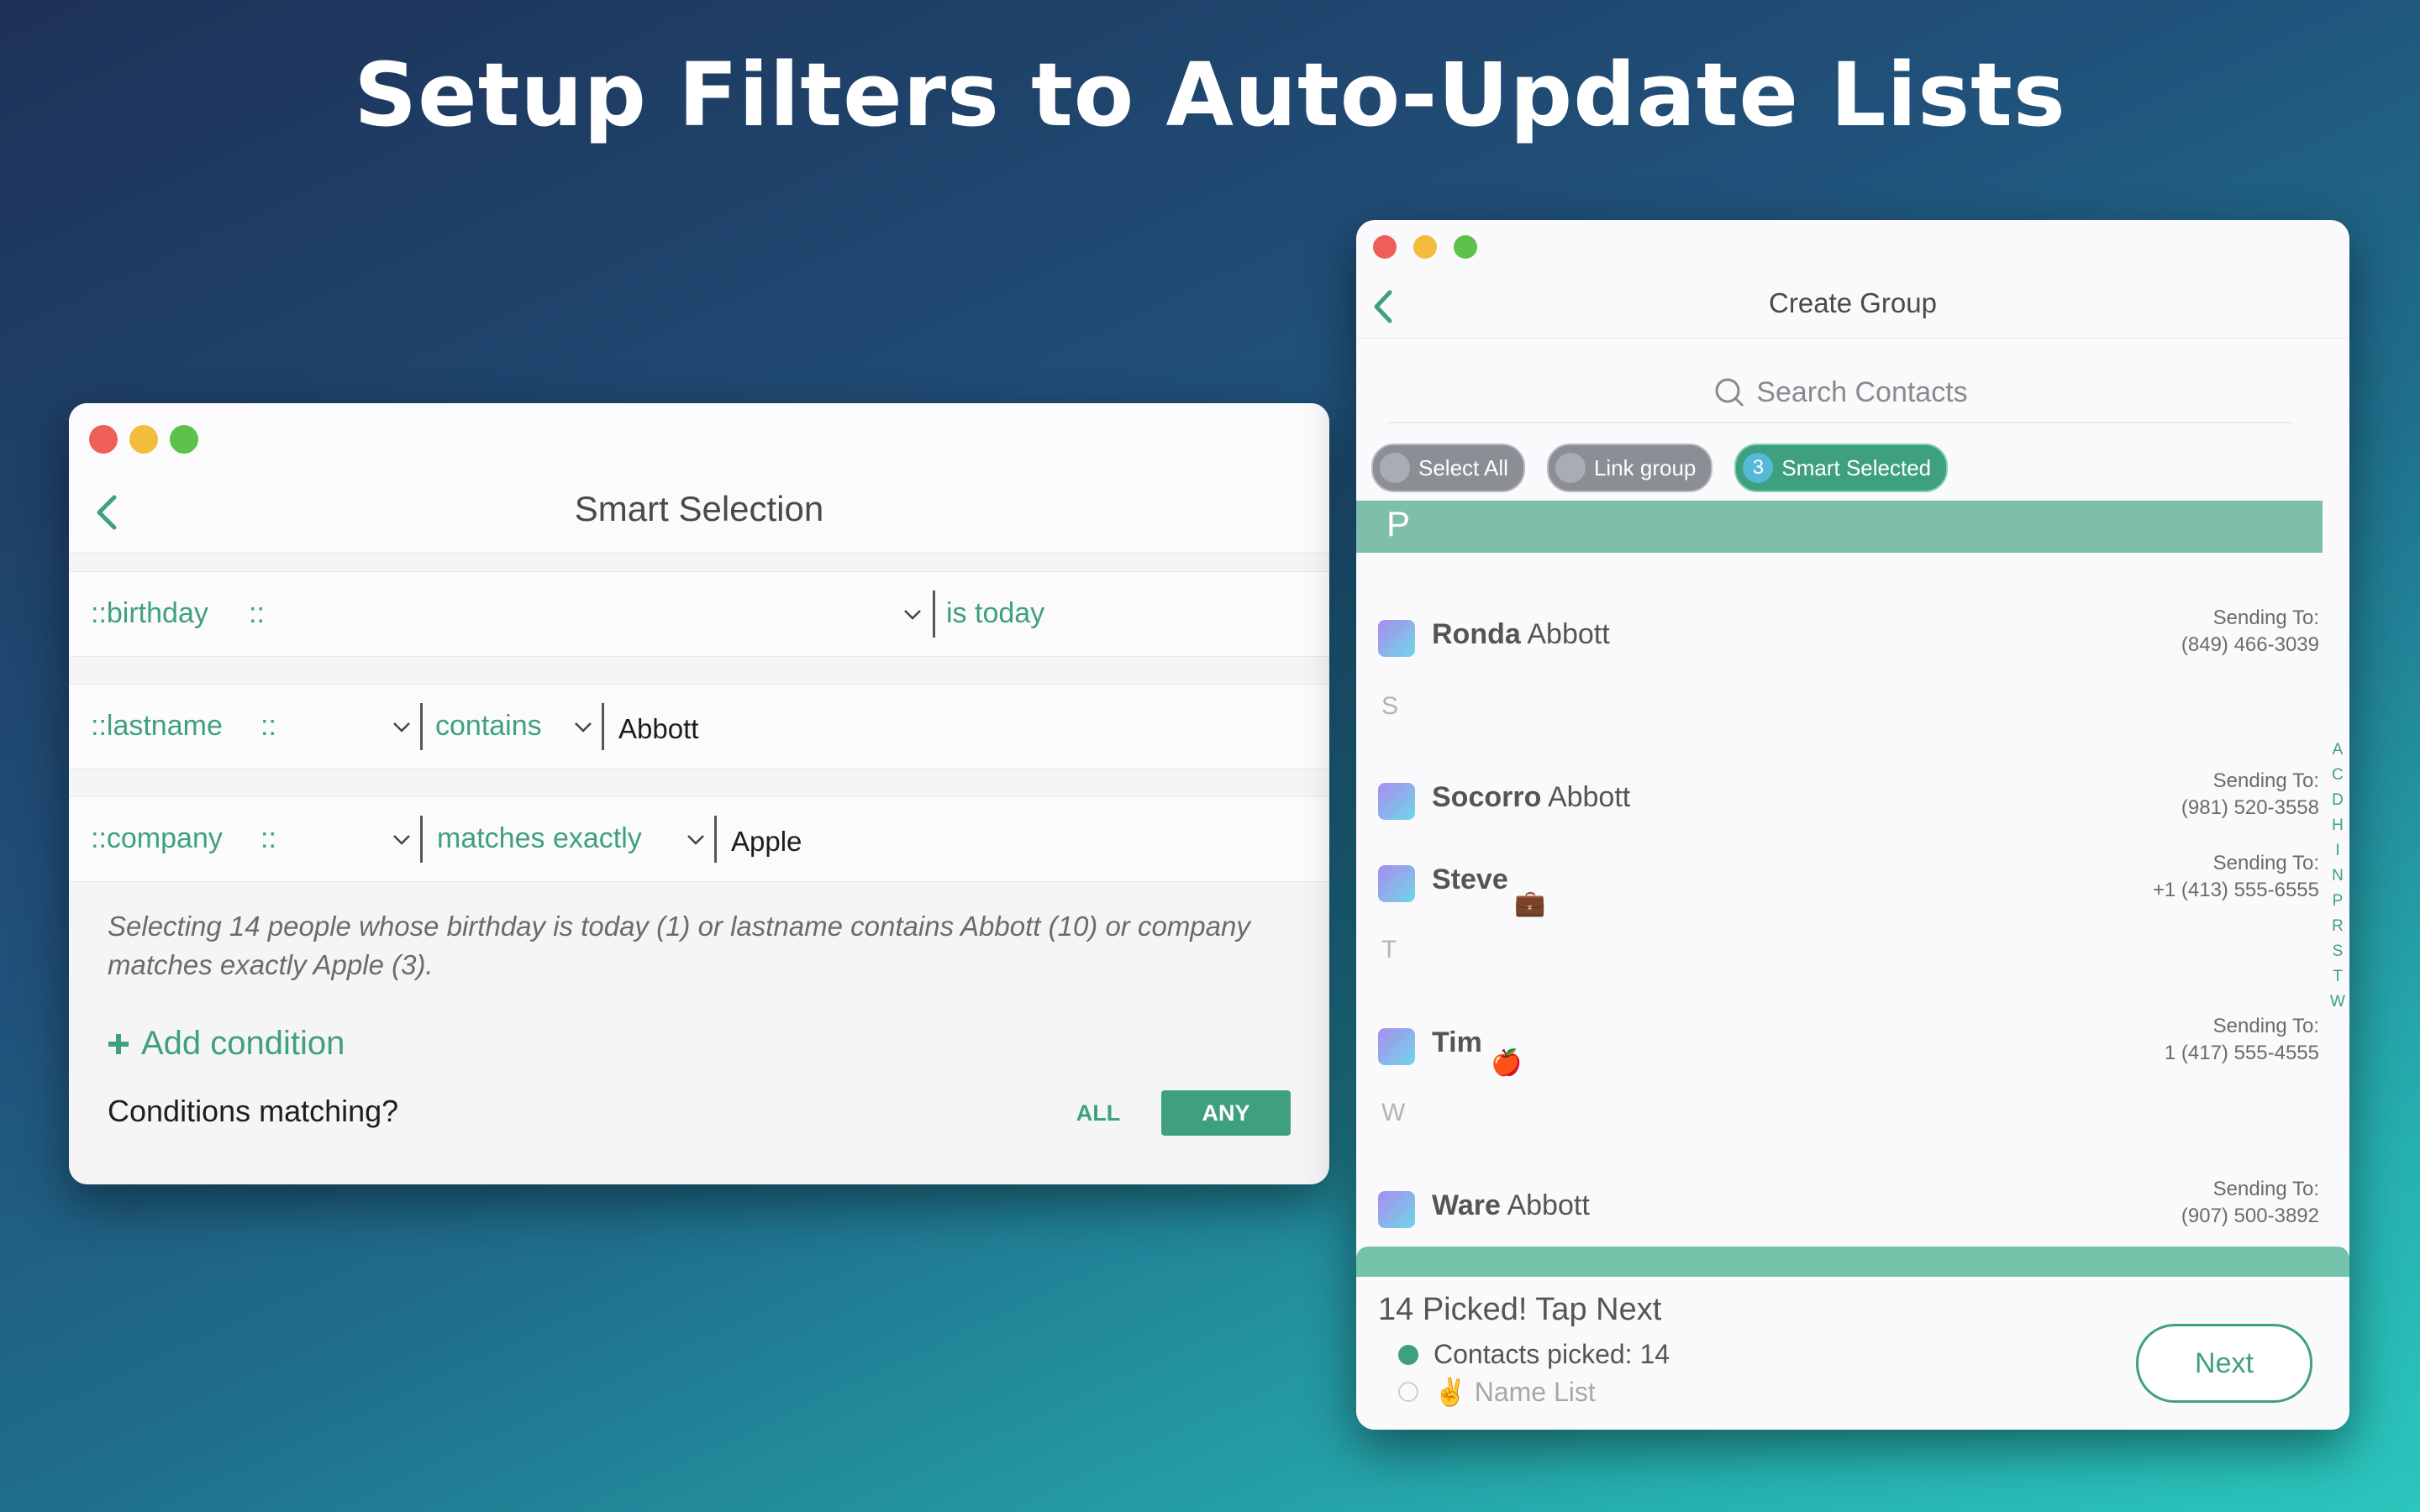 The image size is (2420, 1512). I want to click on name-list-label: ✌ Name List, so click(1515, 1392).